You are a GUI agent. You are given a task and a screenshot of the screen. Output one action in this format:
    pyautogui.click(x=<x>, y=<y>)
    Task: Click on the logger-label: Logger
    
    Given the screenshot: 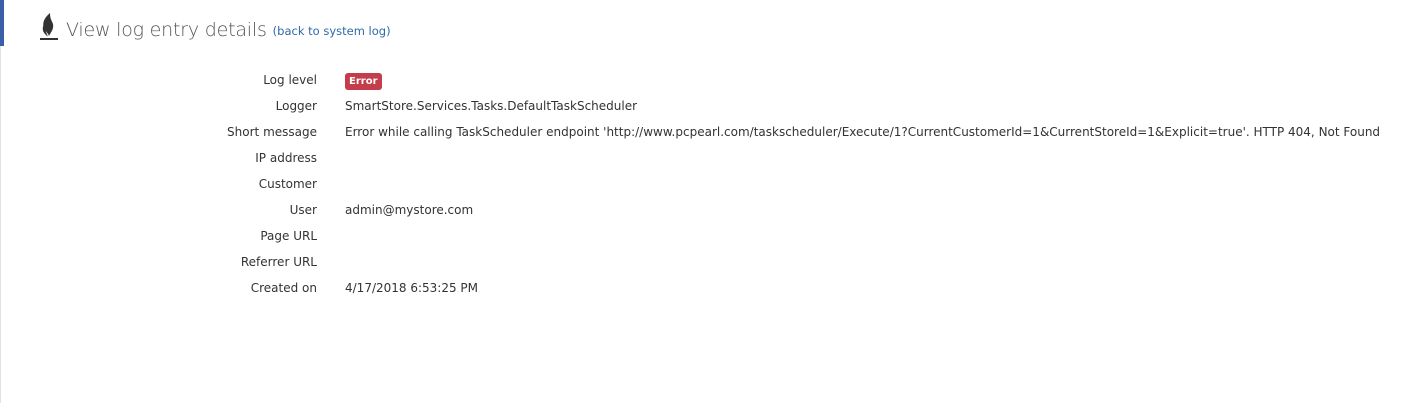 What is the action you would take?
    pyautogui.click(x=296, y=106)
    